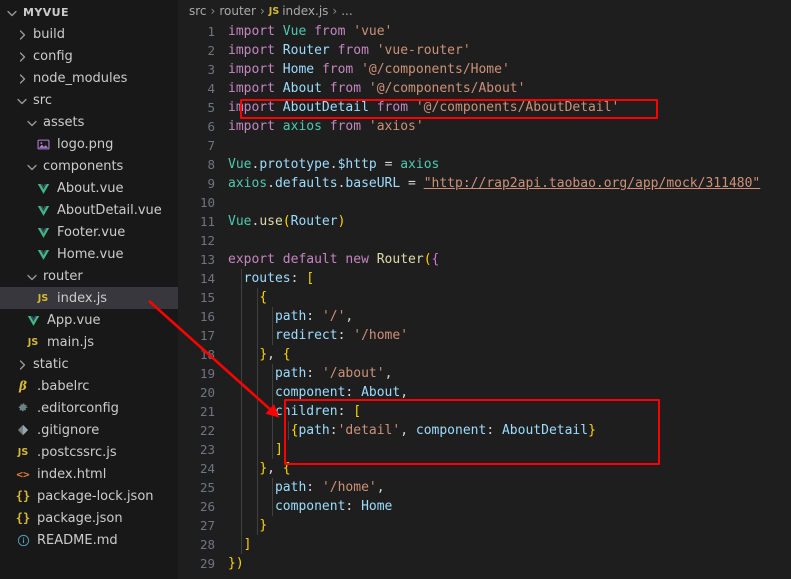  What do you see at coordinates (207, 335) in the screenshot?
I see `line-number: 17` at bounding box center [207, 335].